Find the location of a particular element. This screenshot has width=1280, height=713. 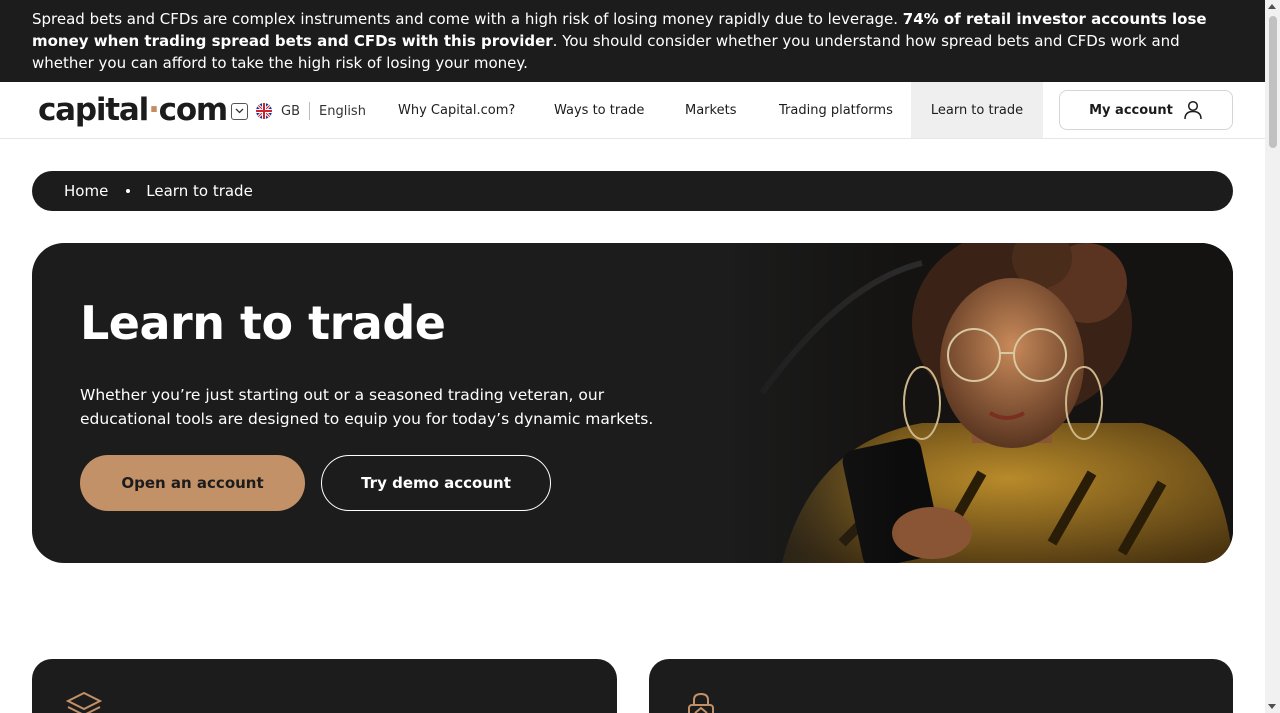

user-icon is located at coordinates (1193, 110).